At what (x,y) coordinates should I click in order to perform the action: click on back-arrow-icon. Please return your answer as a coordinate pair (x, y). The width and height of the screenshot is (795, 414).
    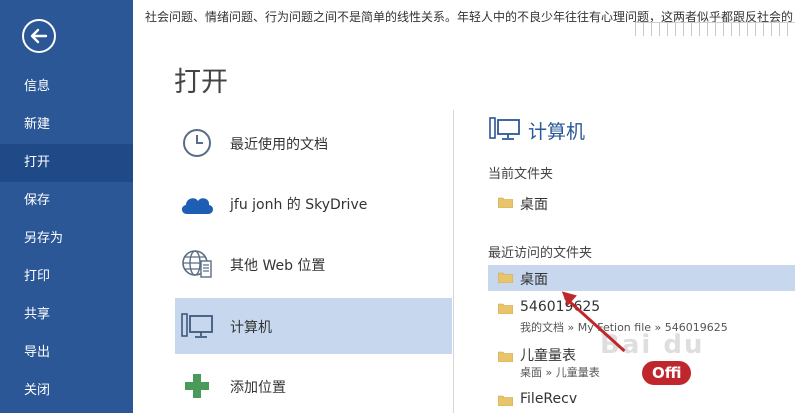
    Looking at the image, I should click on (39, 36).